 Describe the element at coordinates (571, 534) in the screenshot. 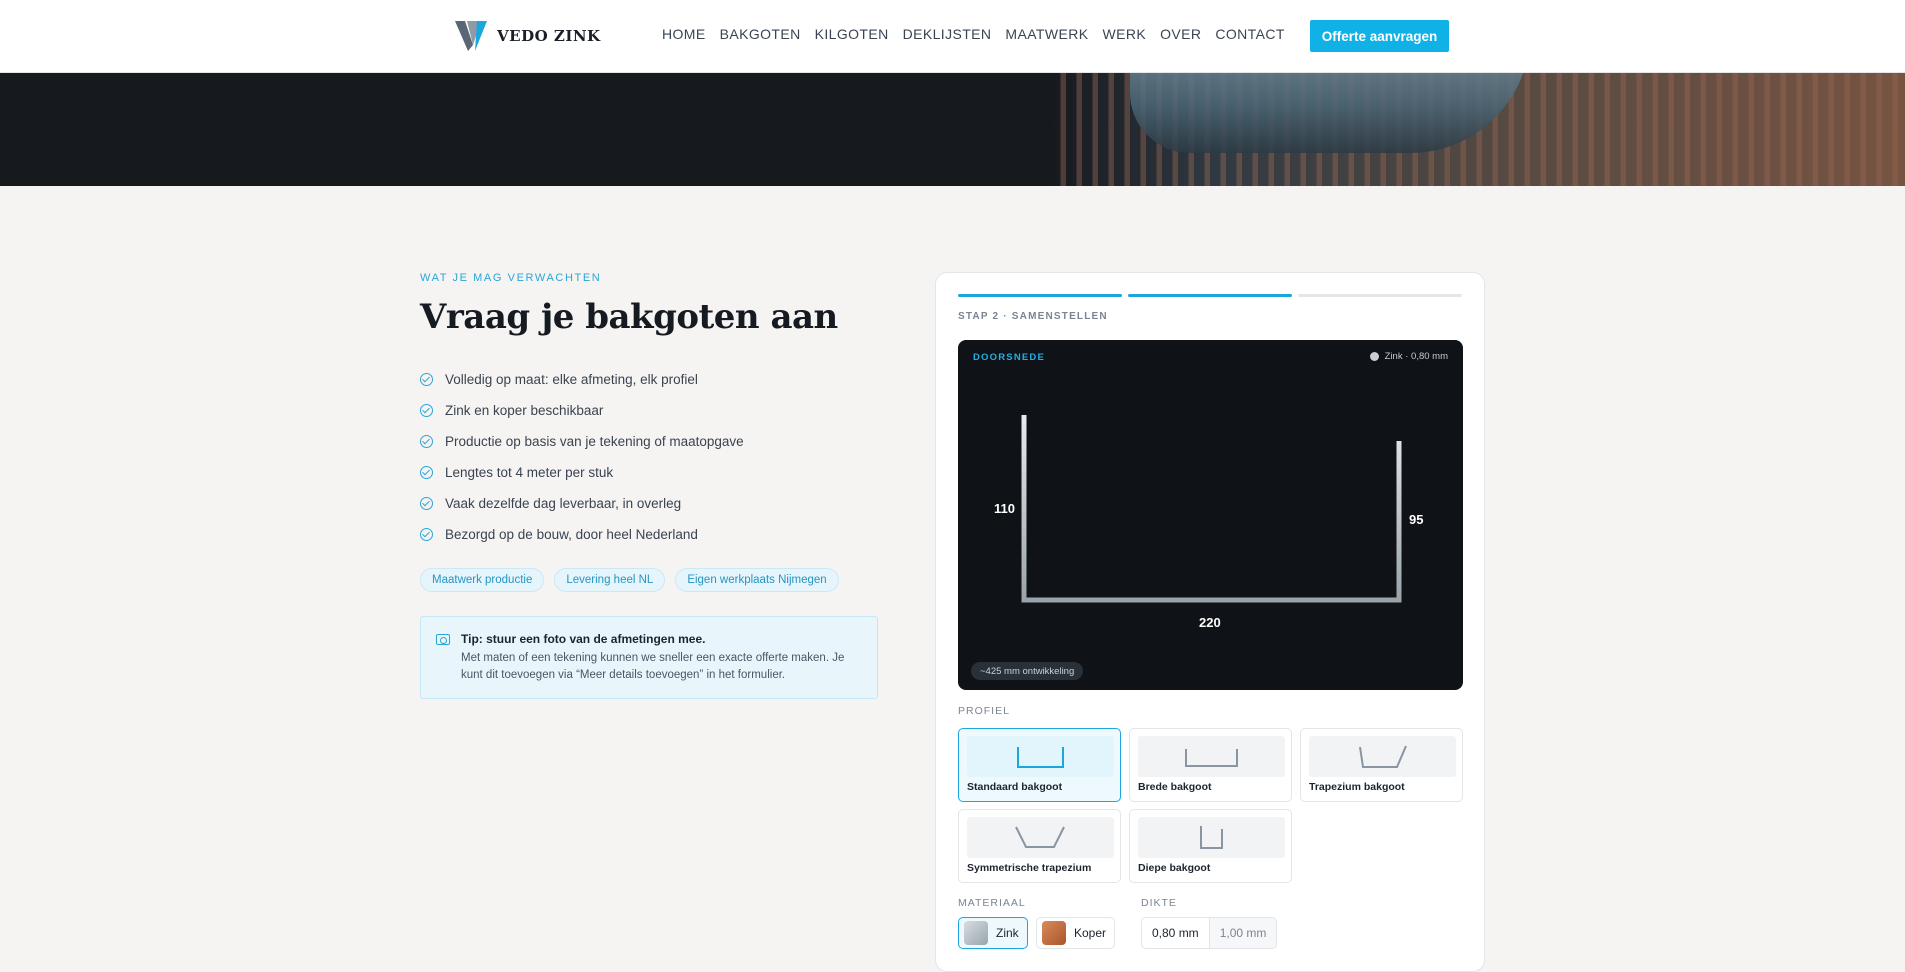

I see `benefit-text: Bezorgd op de bouw, door heel Nederland` at that location.